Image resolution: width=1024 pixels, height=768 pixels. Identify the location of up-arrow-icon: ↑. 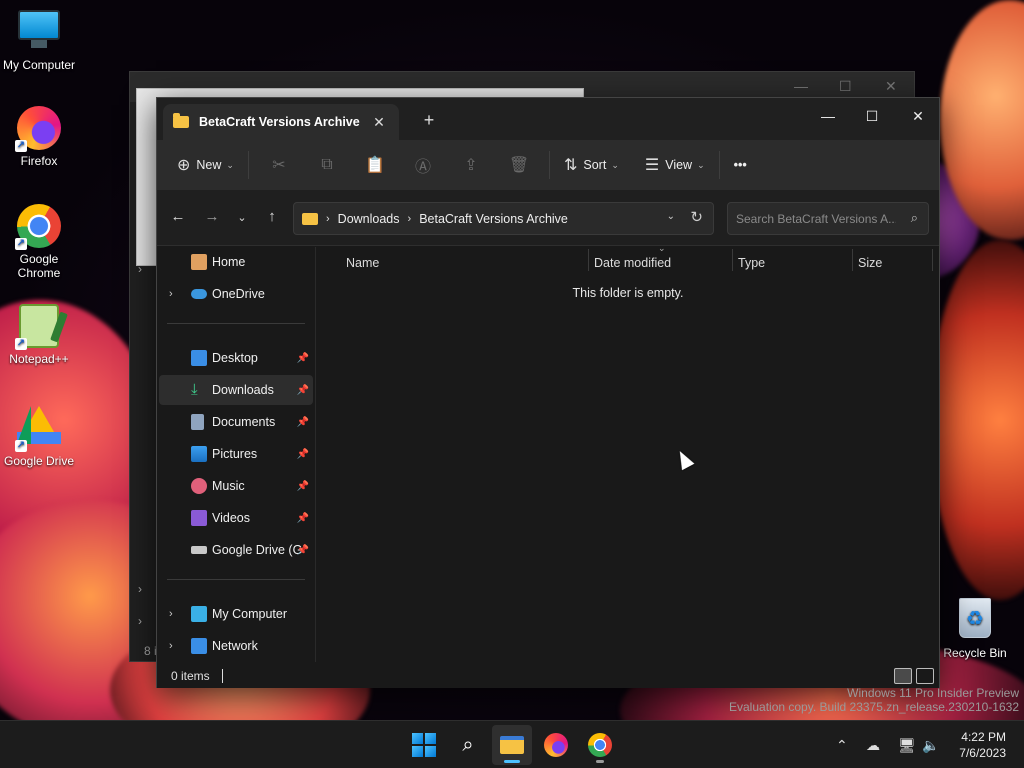
(272, 216).